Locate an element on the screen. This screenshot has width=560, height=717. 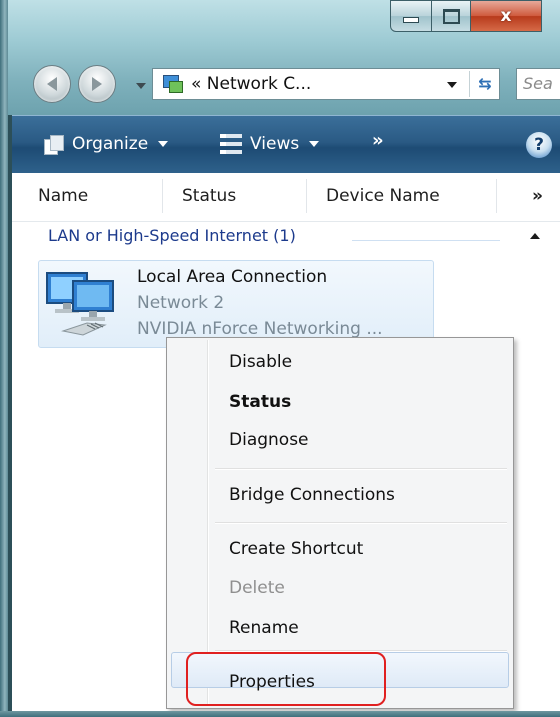
collapse-group-icon is located at coordinates (535, 236).